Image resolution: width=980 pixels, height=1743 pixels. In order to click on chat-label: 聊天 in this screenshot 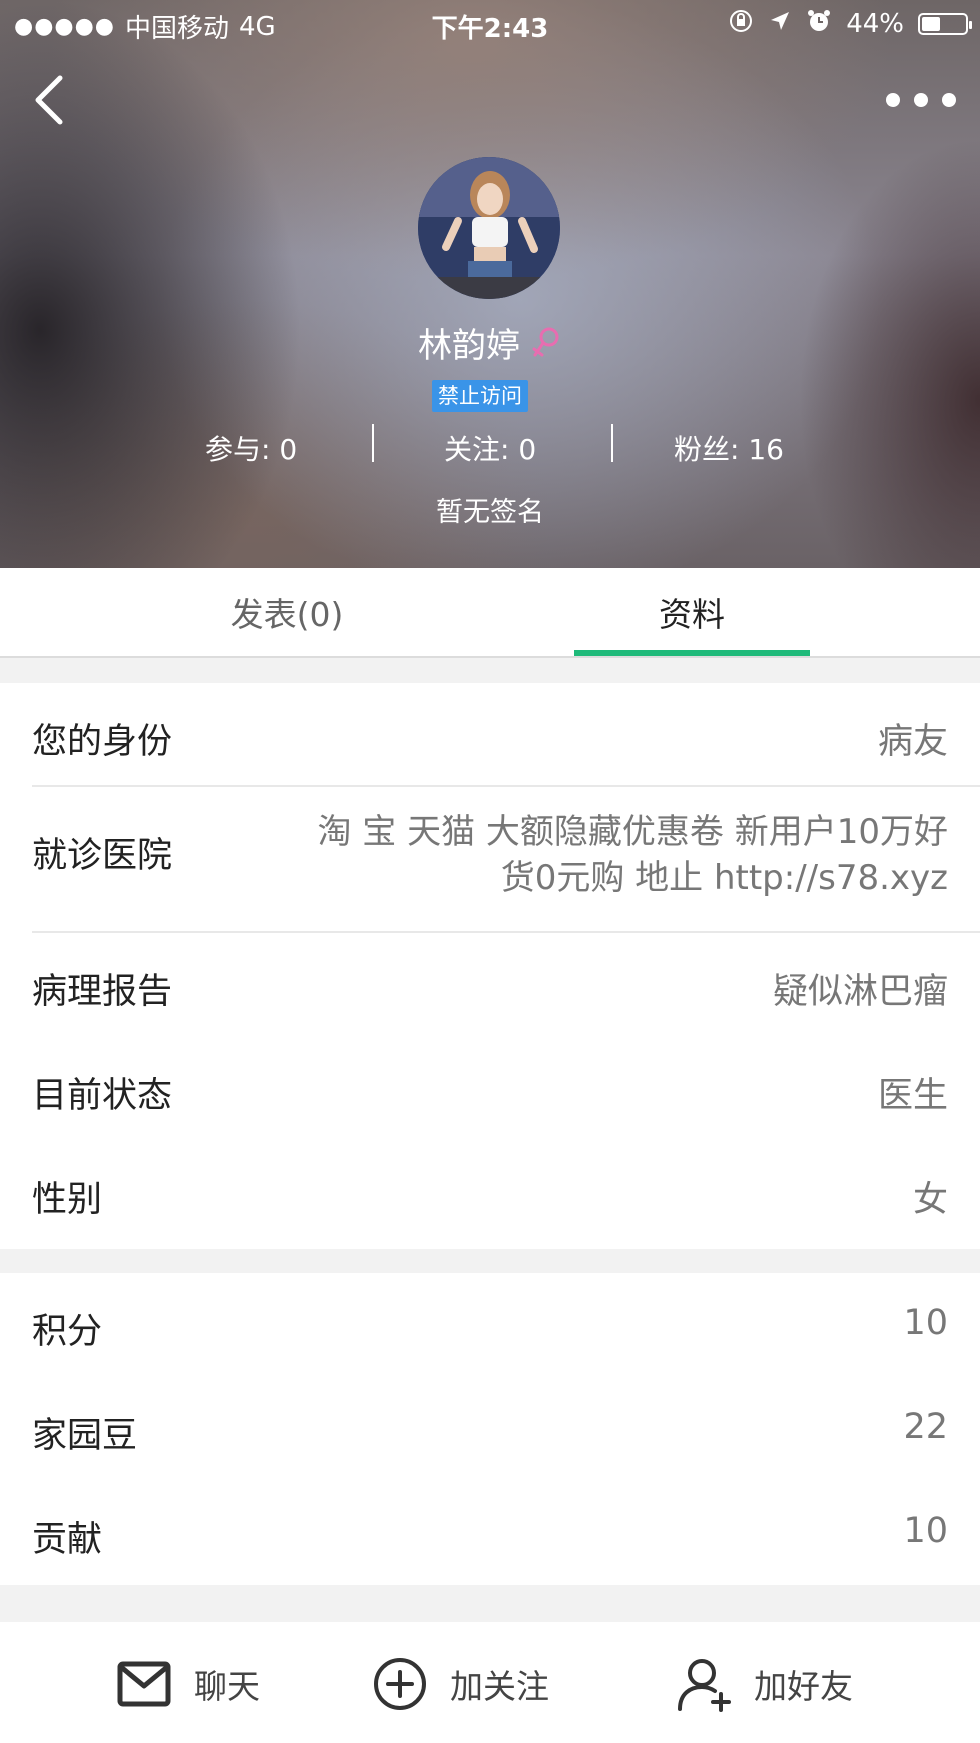, I will do `click(227, 1686)`.